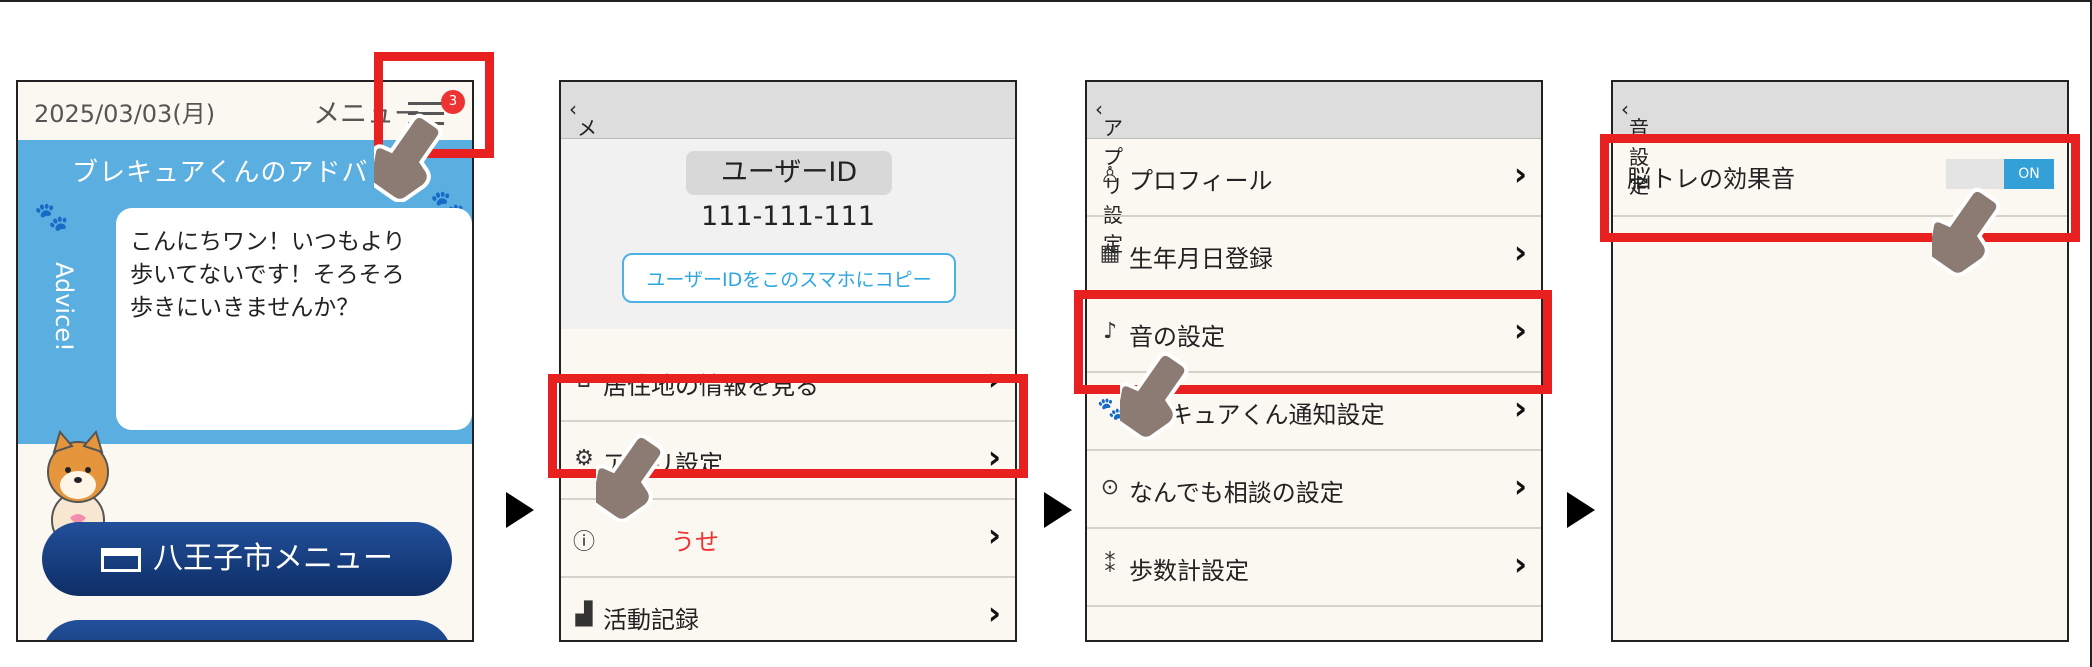  What do you see at coordinates (1236, 493) in the screenshot?
I see `settings-item-label: なんでも相談の設定` at bounding box center [1236, 493].